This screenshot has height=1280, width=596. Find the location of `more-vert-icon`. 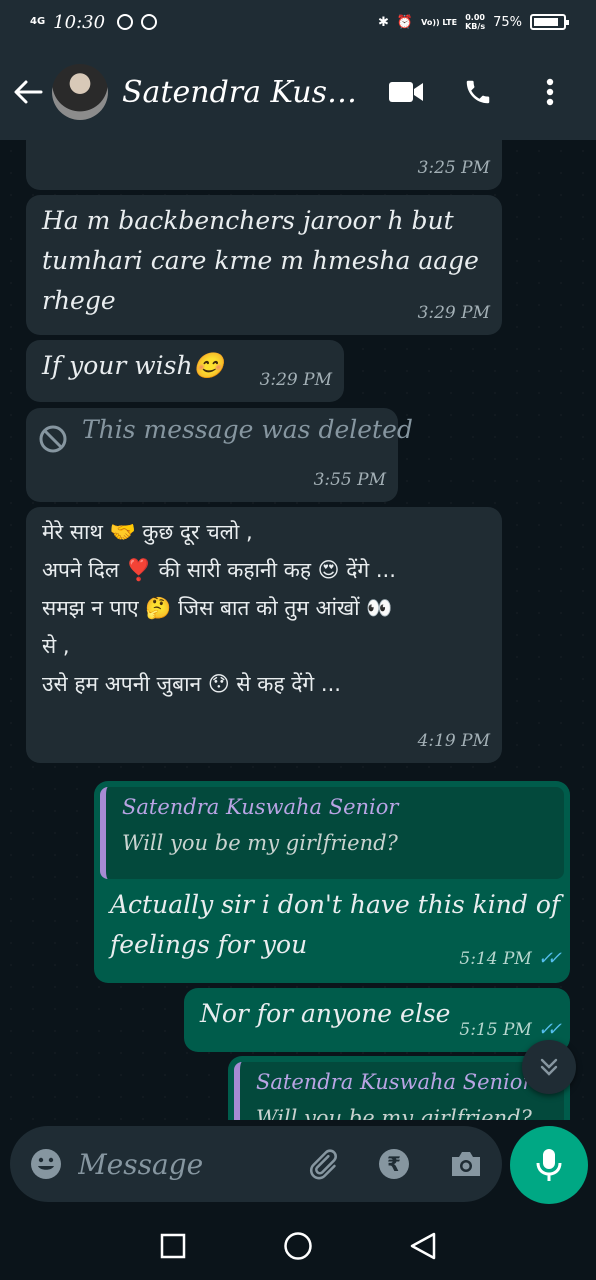

more-vert-icon is located at coordinates (550, 92).